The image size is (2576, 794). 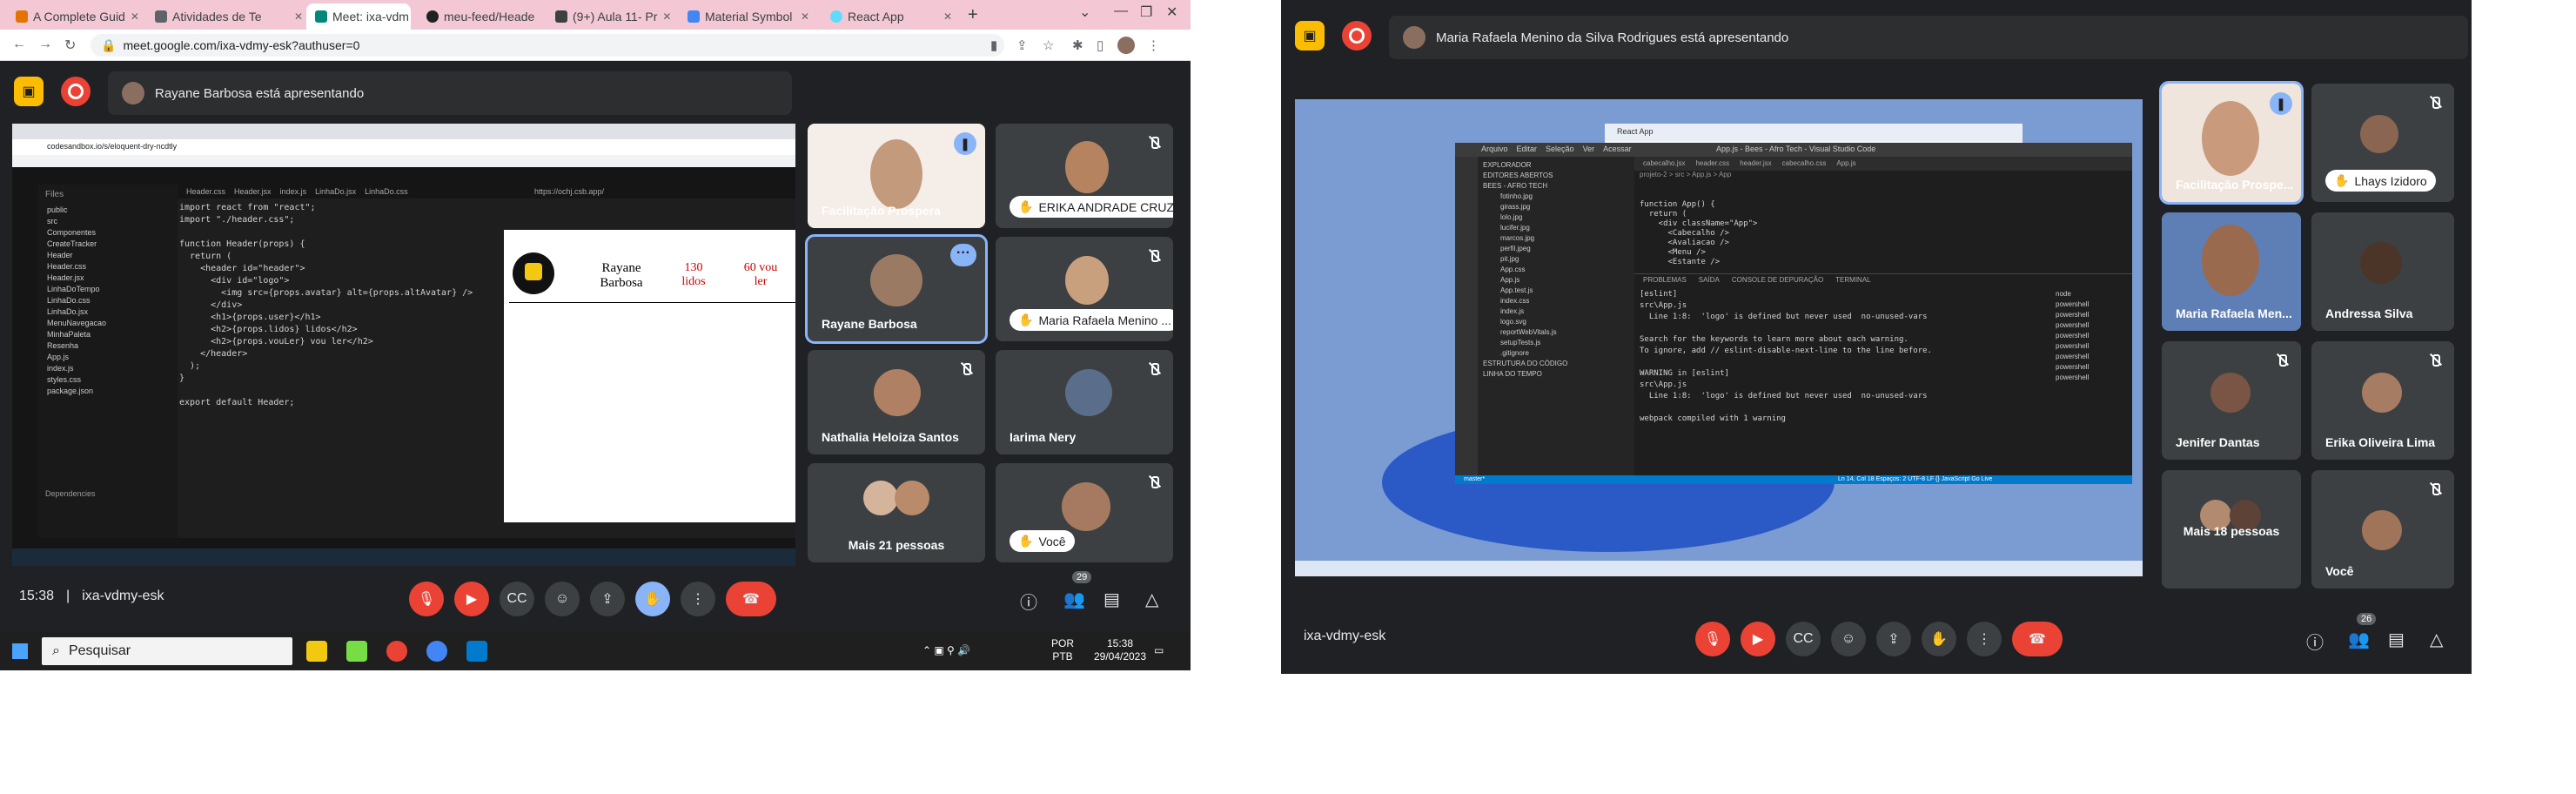 What do you see at coordinates (1565, 343) in the screenshot?
I see `file-item: setupTests.js` at bounding box center [1565, 343].